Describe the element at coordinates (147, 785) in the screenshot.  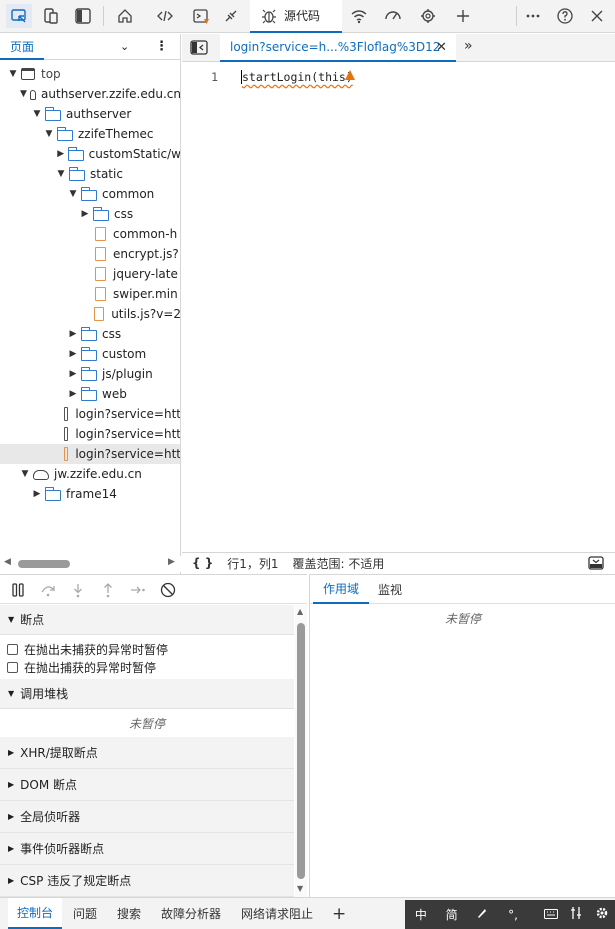
I see `section-dom-breakpoints: ▶ DOM 断点` at that location.